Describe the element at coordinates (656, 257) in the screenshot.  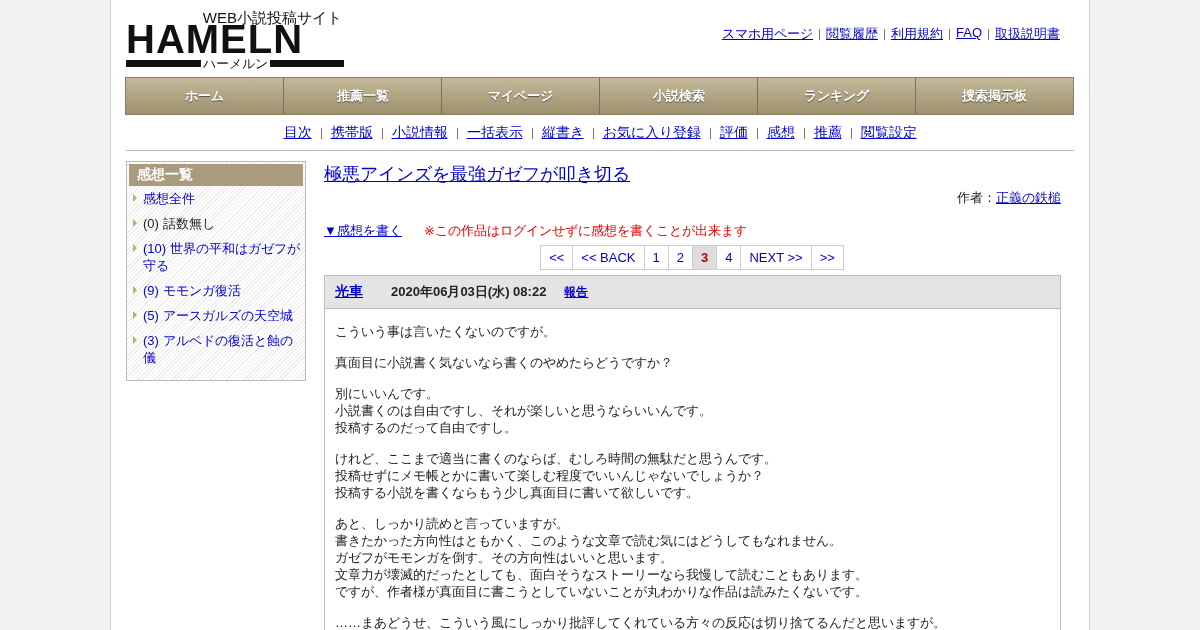
I see `page-link: 1` at that location.